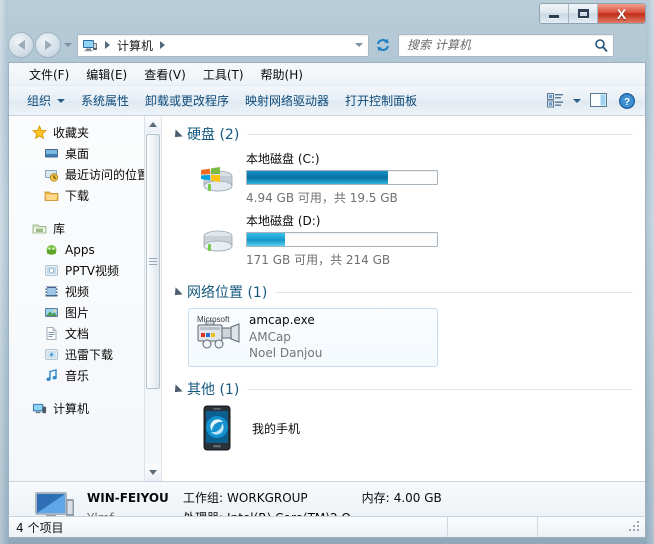  I want to click on sidebar-group-label-computer: 计算机, so click(71, 409).